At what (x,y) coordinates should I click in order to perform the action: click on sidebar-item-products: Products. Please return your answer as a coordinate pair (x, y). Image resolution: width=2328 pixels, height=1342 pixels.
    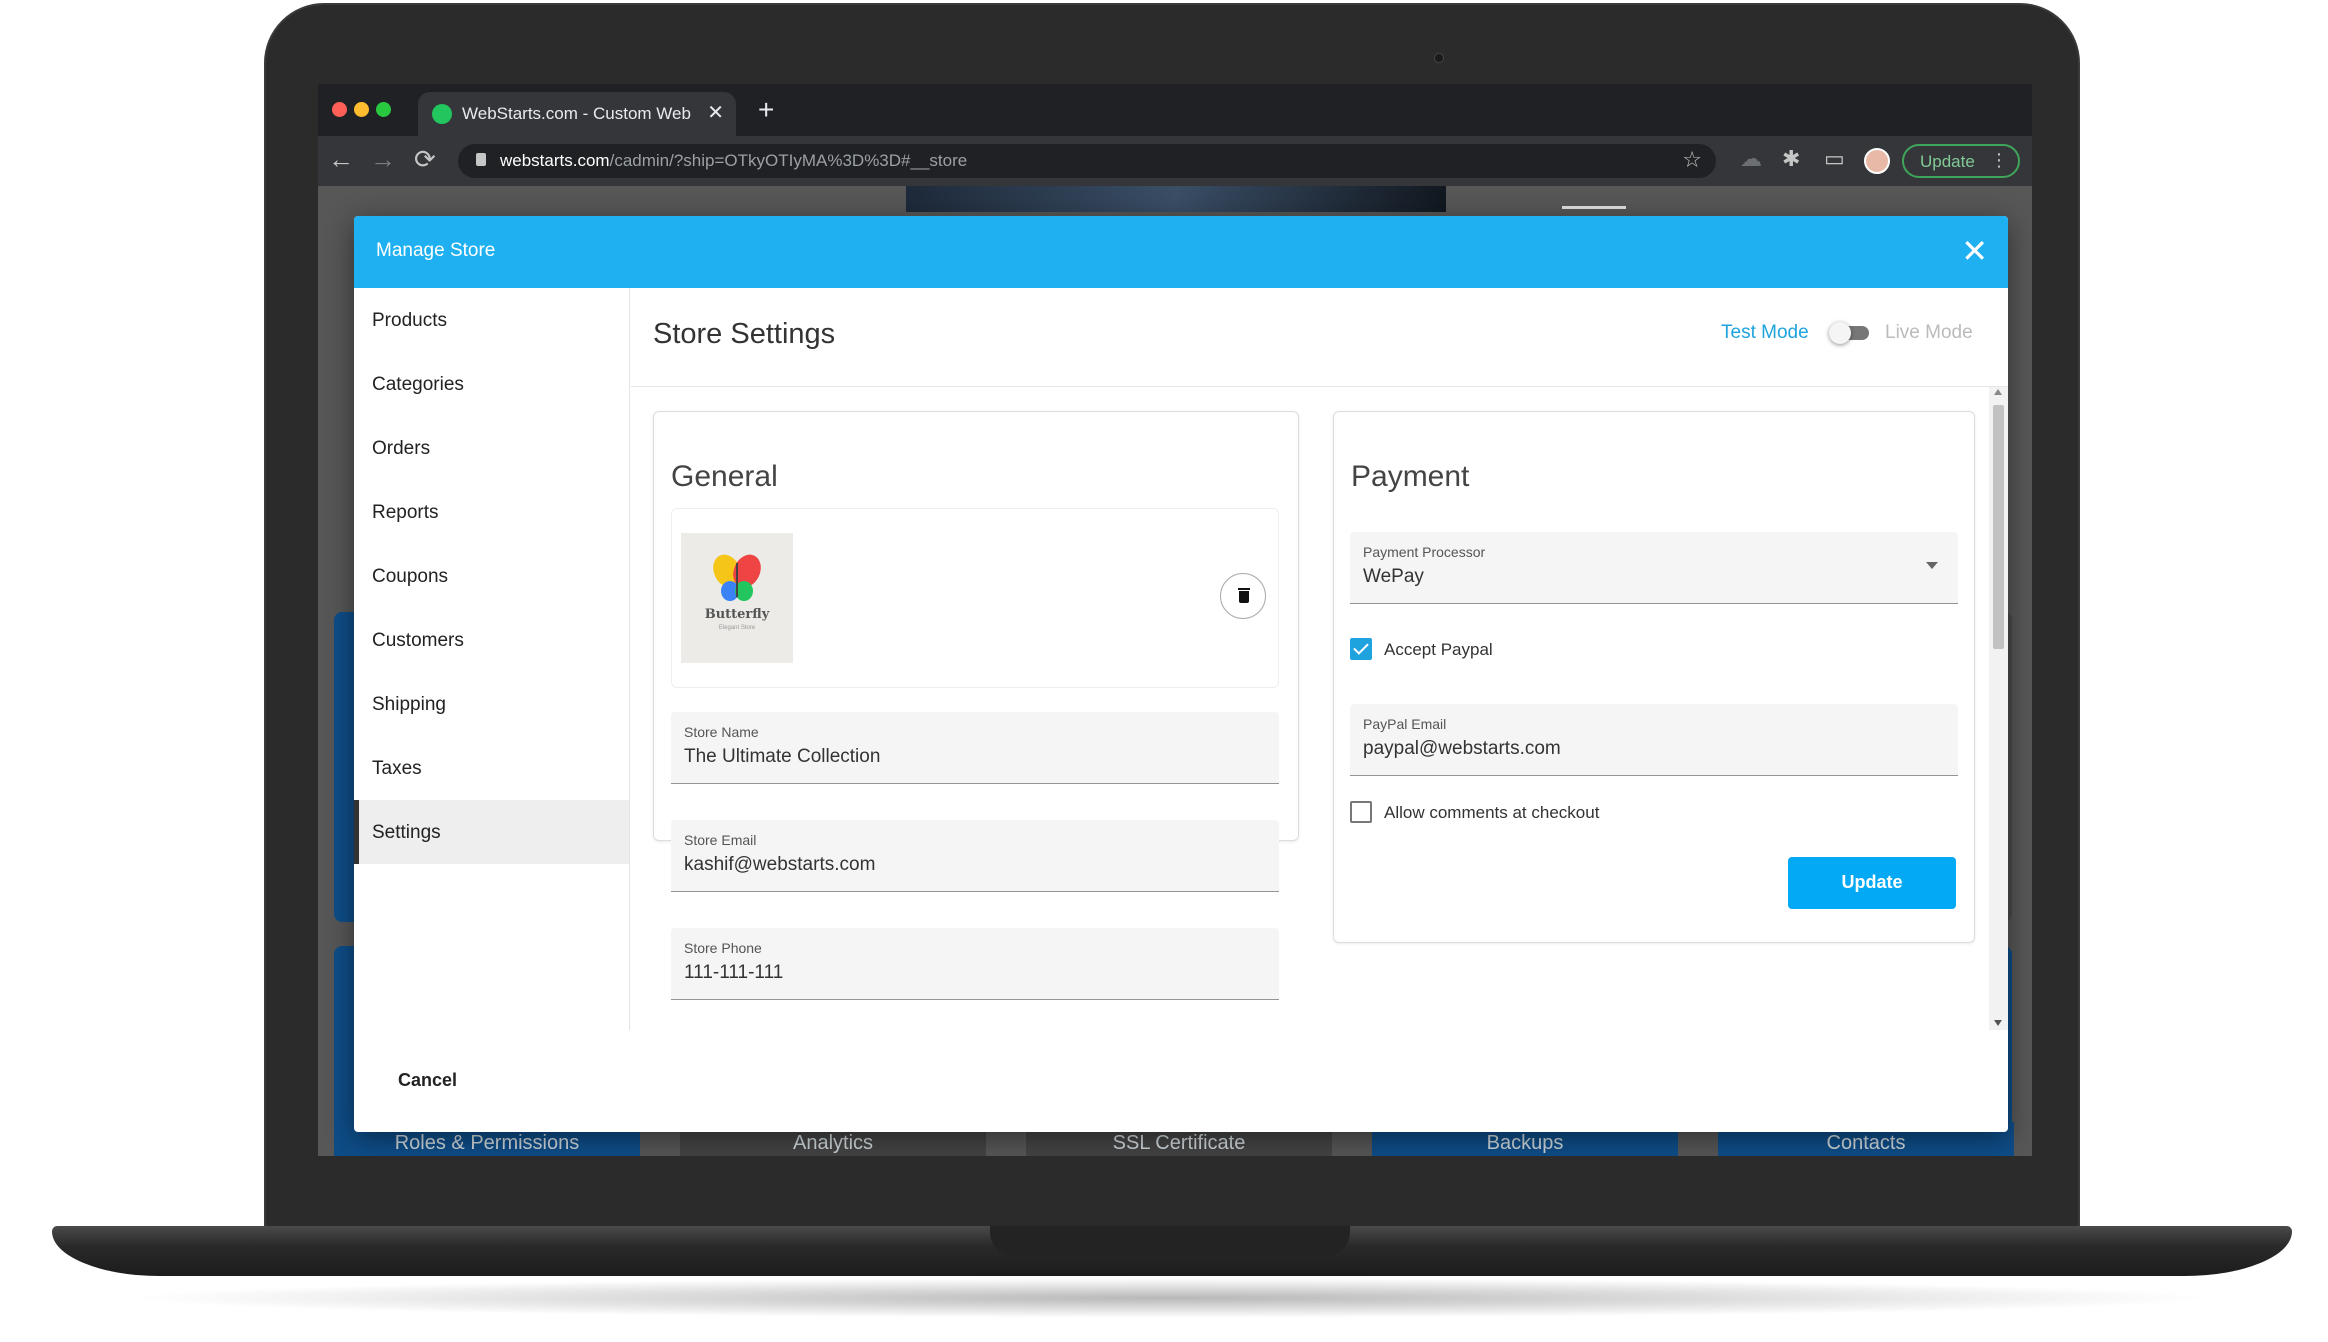
    Looking at the image, I should click on (491, 320).